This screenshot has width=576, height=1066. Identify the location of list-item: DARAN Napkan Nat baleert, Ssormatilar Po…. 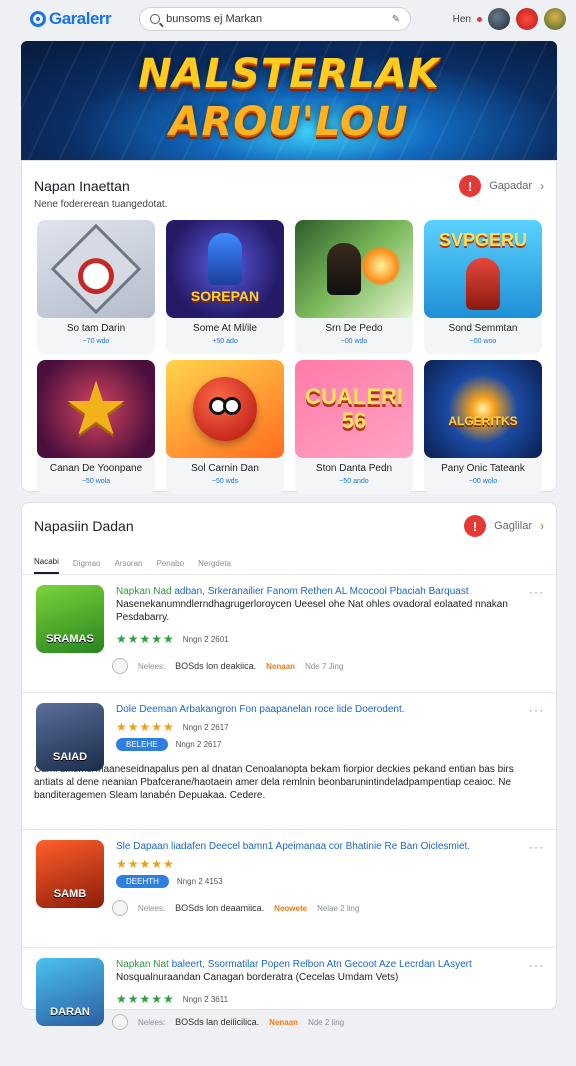
(289, 1007).